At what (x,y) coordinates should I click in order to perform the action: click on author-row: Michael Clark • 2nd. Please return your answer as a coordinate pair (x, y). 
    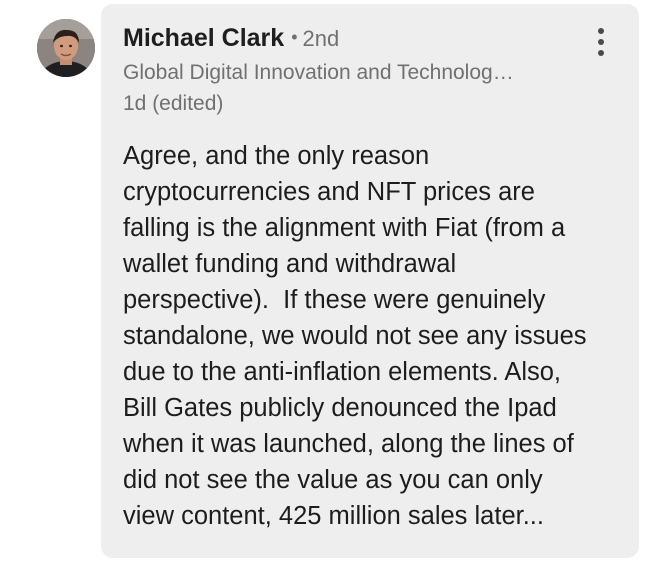
    Looking at the image, I should click on (231, 40).